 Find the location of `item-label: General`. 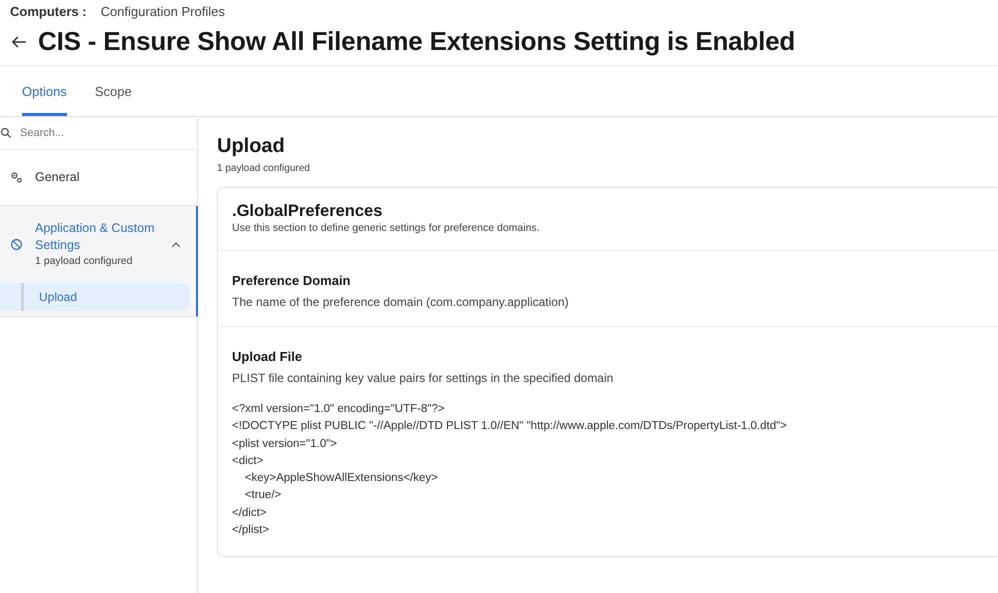

item-label: General is located at coordinates (57, 177).